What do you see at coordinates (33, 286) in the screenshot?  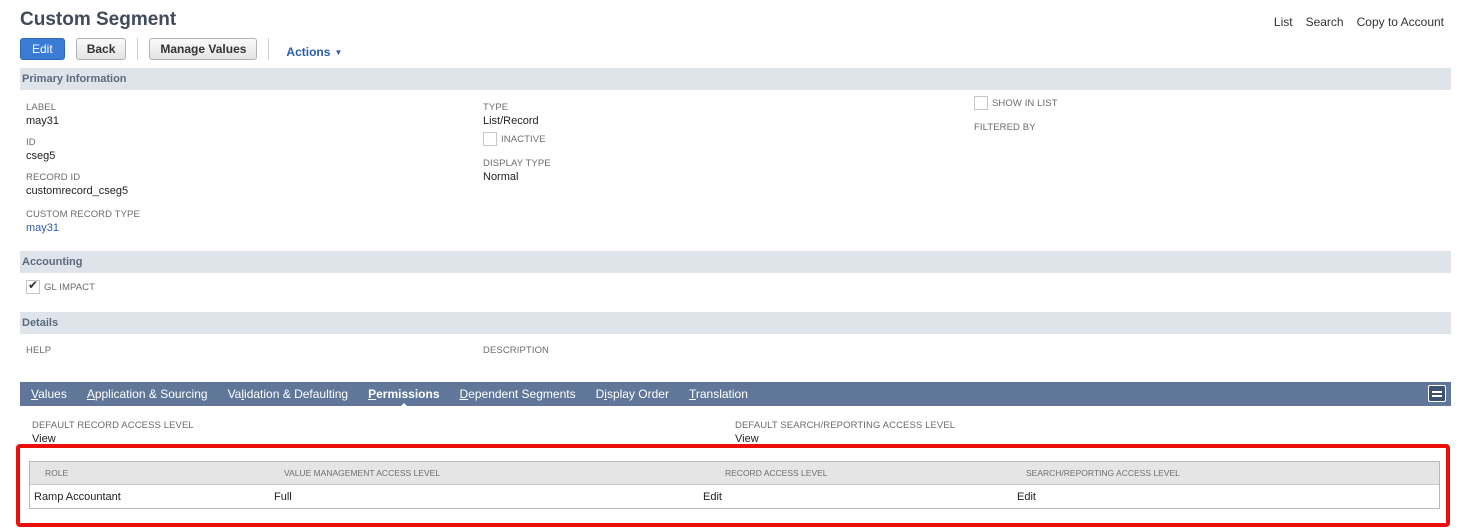 I see `gl-impact-checkbox` at bounding box center [33, 286].